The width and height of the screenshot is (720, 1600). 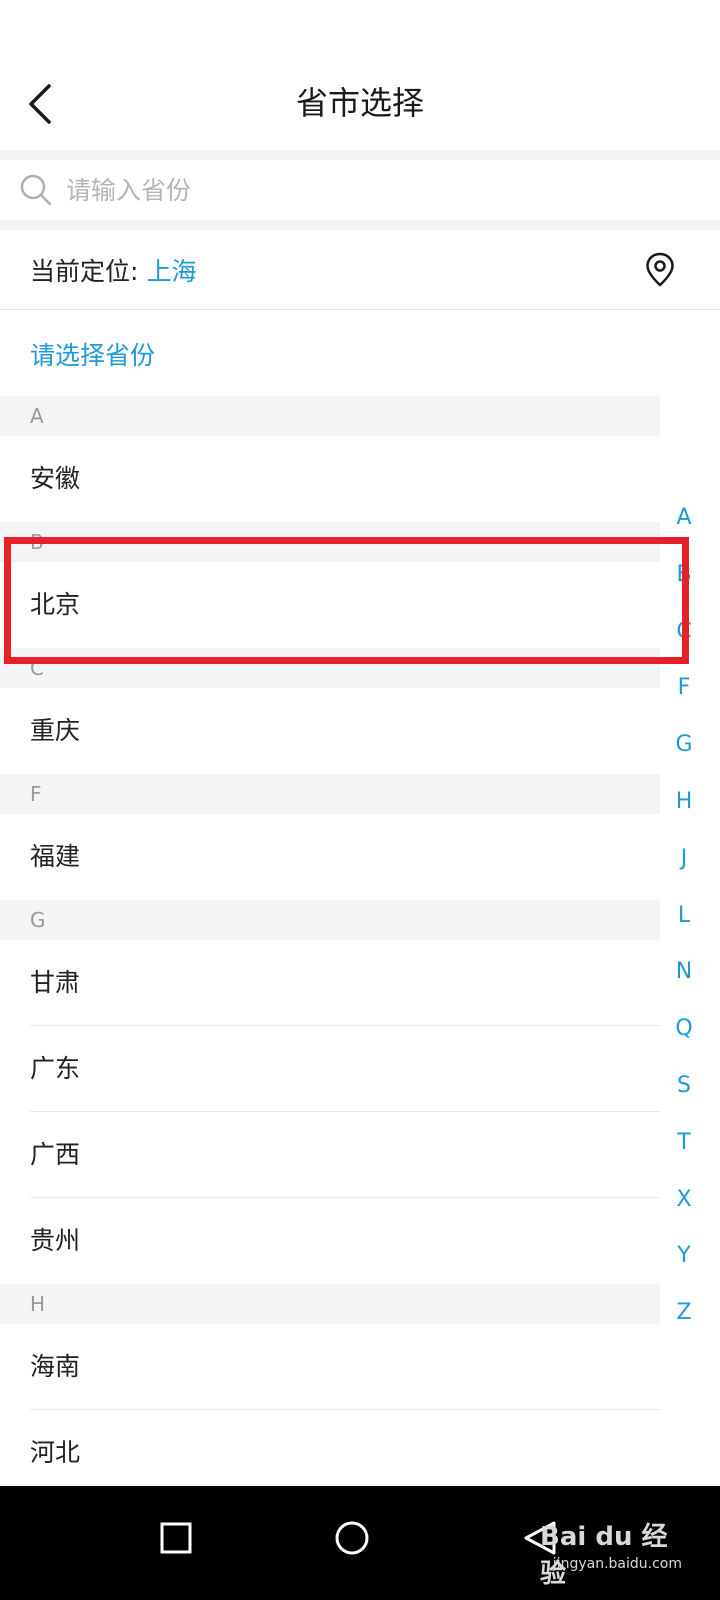 I want to click on index-letter-f: F, so click(x=684, y=688).